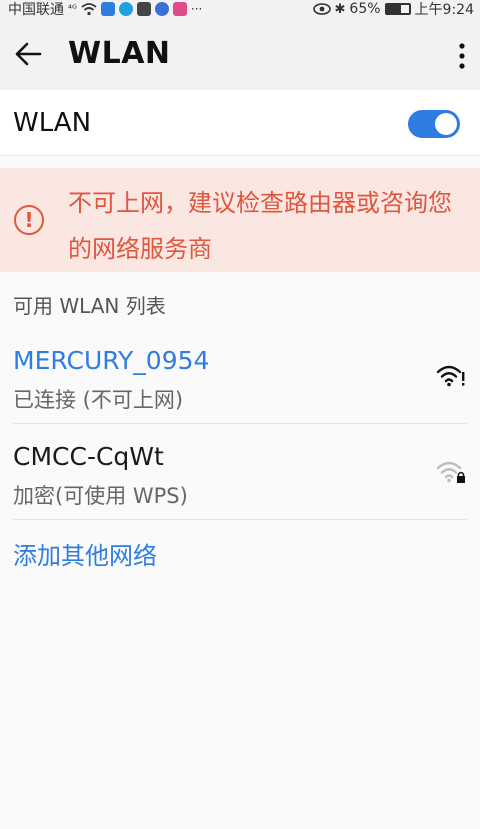 The height and width of the screenshot is (829, 480). I want to click on battery-icon, so click(397, 9).